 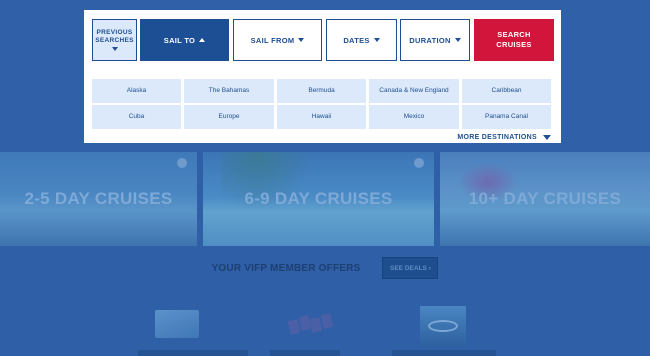 I want to click on destination-alaska: Alaska, so click(x=136, y=91).